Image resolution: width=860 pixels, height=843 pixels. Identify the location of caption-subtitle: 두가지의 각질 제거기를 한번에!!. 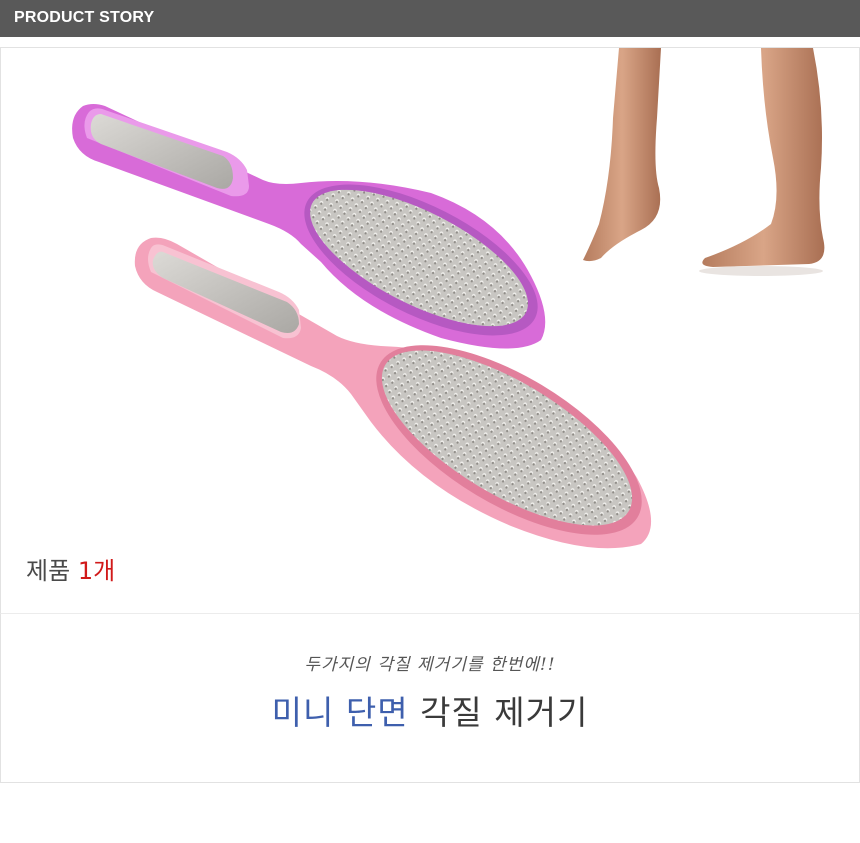
(430, 665).